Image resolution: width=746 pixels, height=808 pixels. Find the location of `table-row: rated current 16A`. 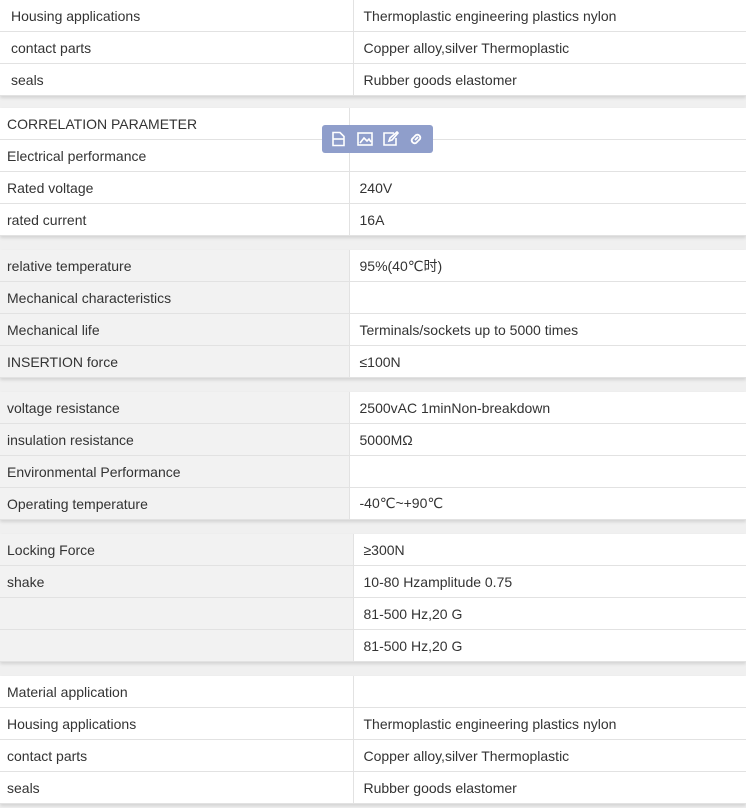

table-row: rated current 16A is located at coordinates (373, 219).